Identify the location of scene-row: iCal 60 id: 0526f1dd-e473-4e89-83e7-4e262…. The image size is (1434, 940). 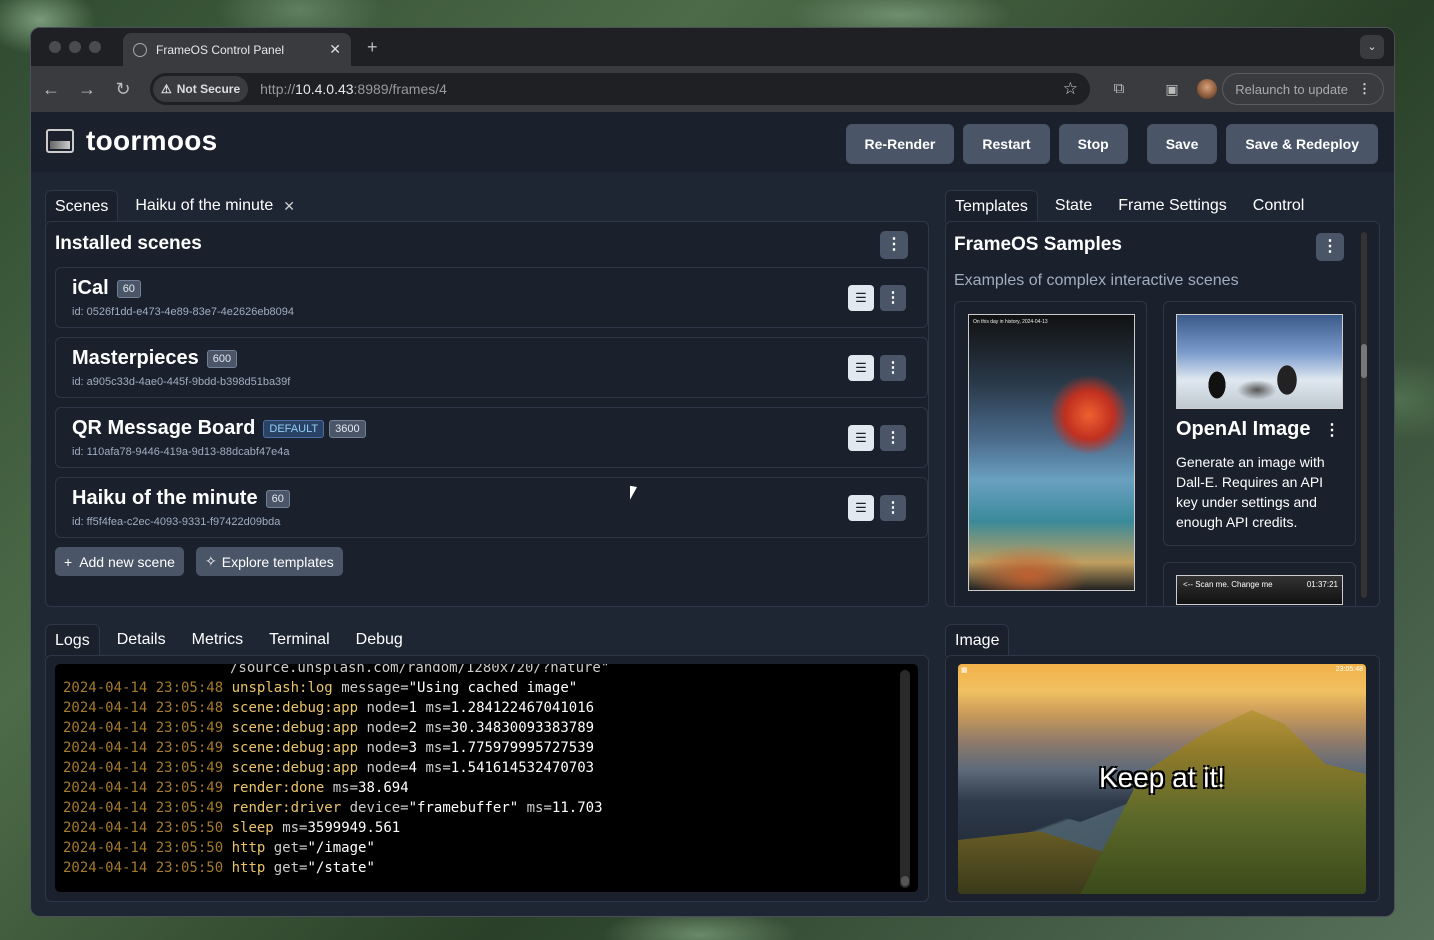
(491, 297).